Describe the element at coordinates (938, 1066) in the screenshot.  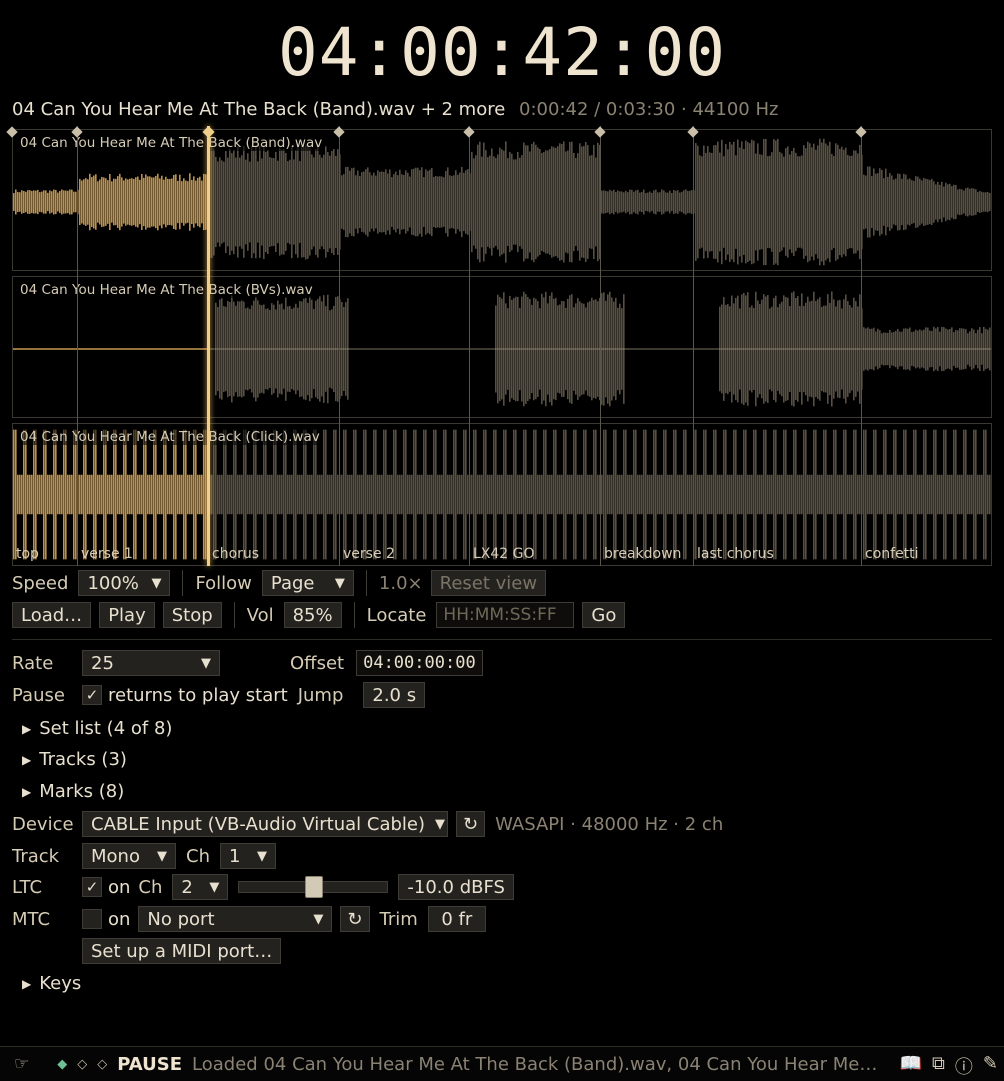
I see `window-icon: ⧉` at that location.